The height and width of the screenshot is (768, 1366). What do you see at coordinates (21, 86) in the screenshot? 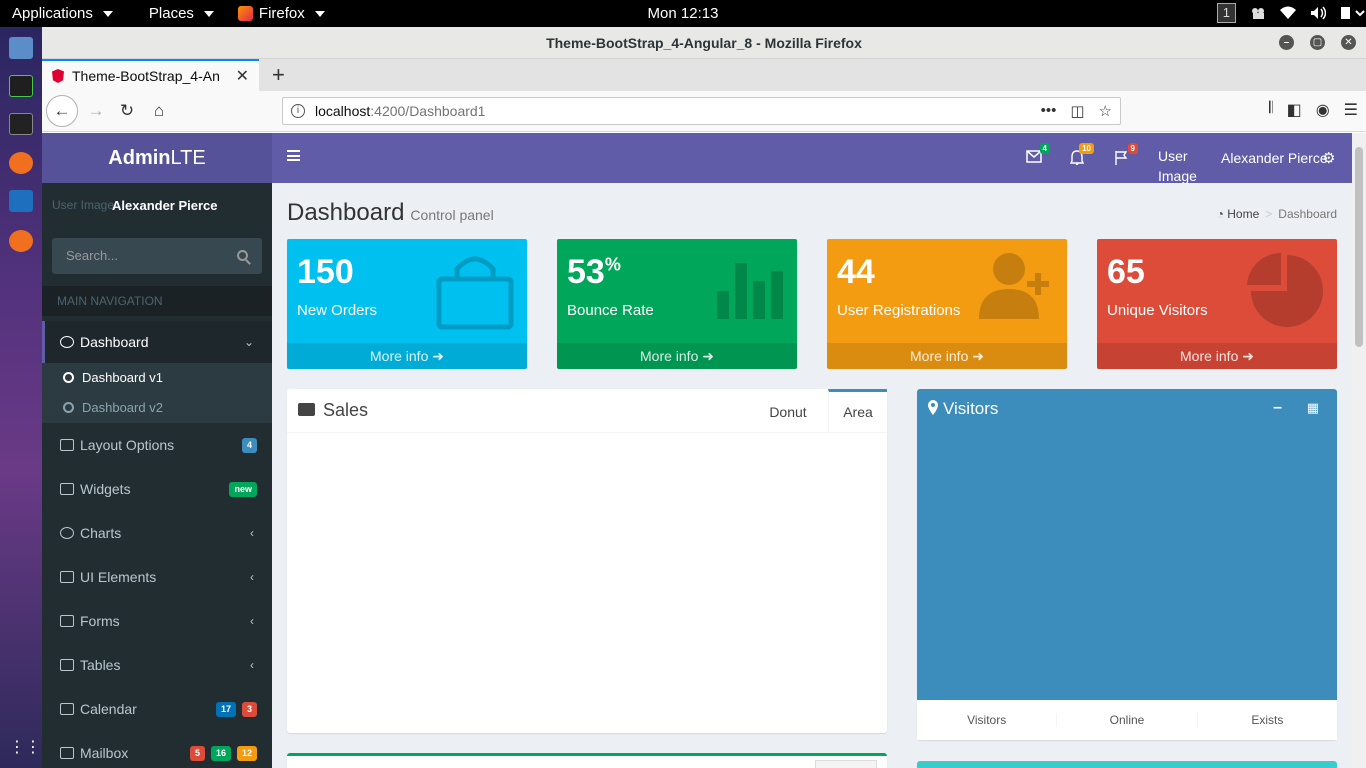
I see `system-monitor-icon` at bounding box center [21, 86].